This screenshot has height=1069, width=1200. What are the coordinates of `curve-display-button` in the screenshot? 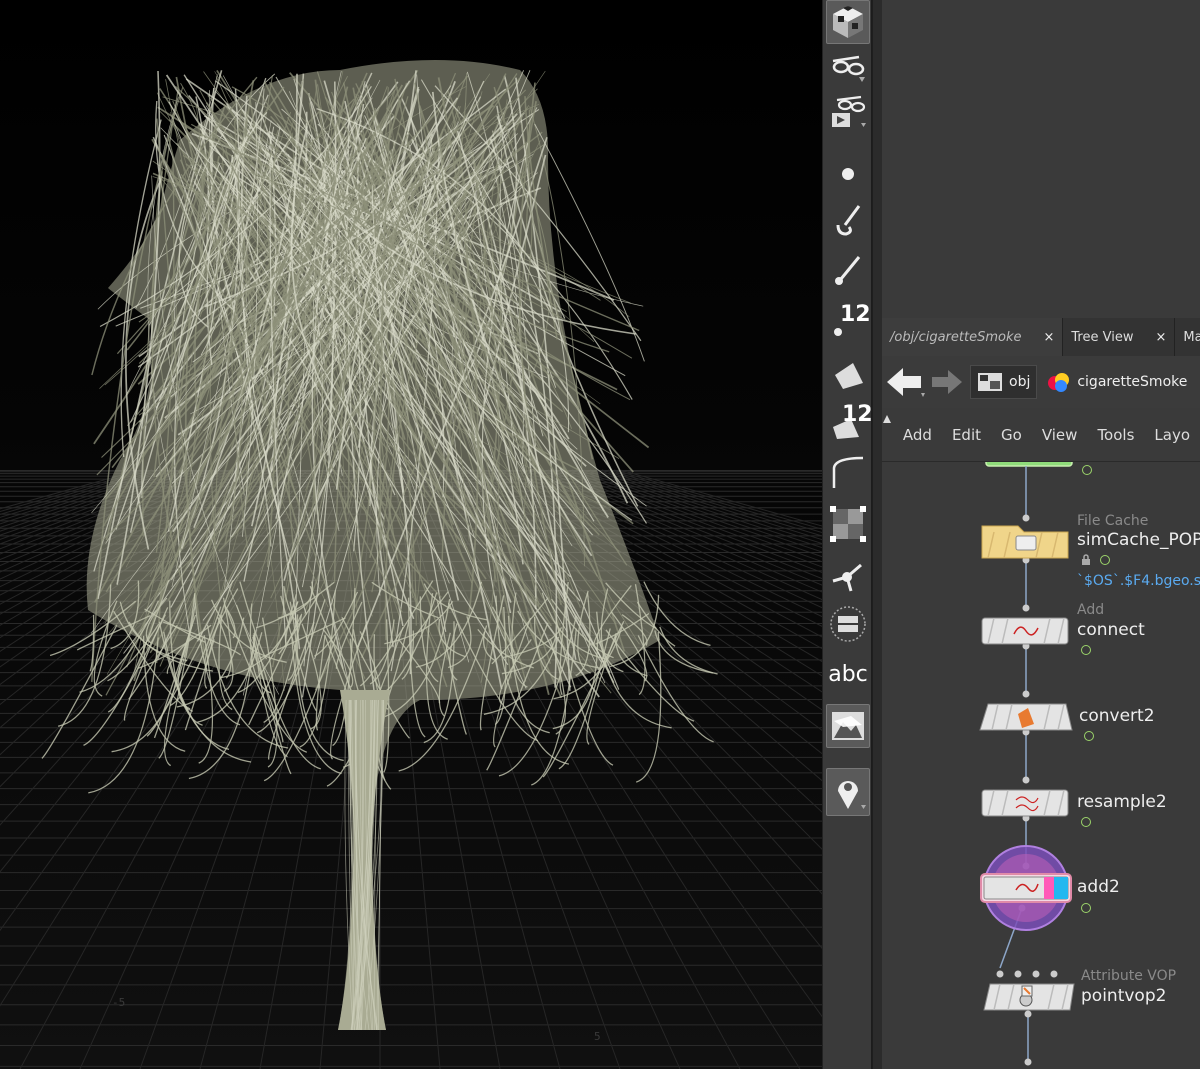 It's located at (848, 472).